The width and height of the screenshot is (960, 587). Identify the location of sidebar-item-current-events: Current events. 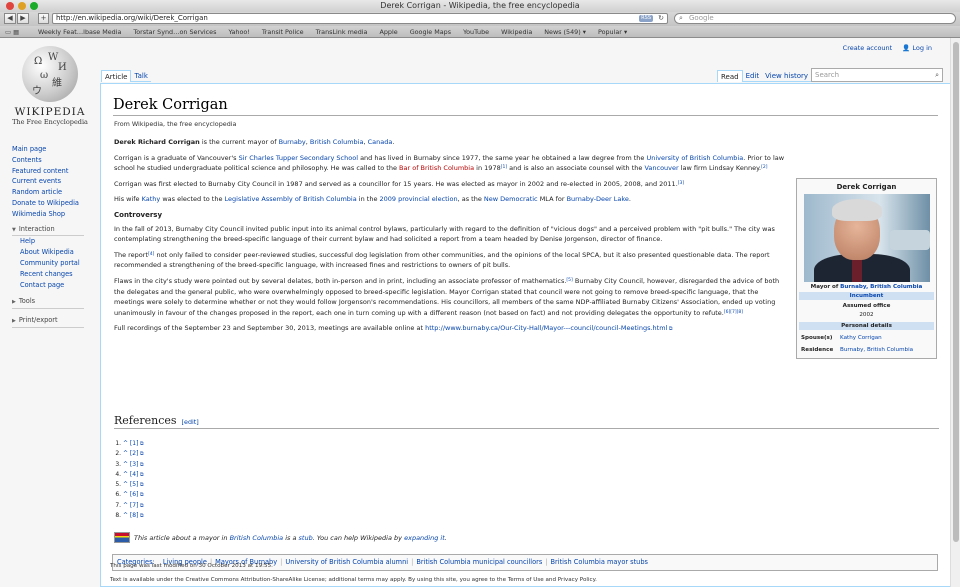
(55, 181).